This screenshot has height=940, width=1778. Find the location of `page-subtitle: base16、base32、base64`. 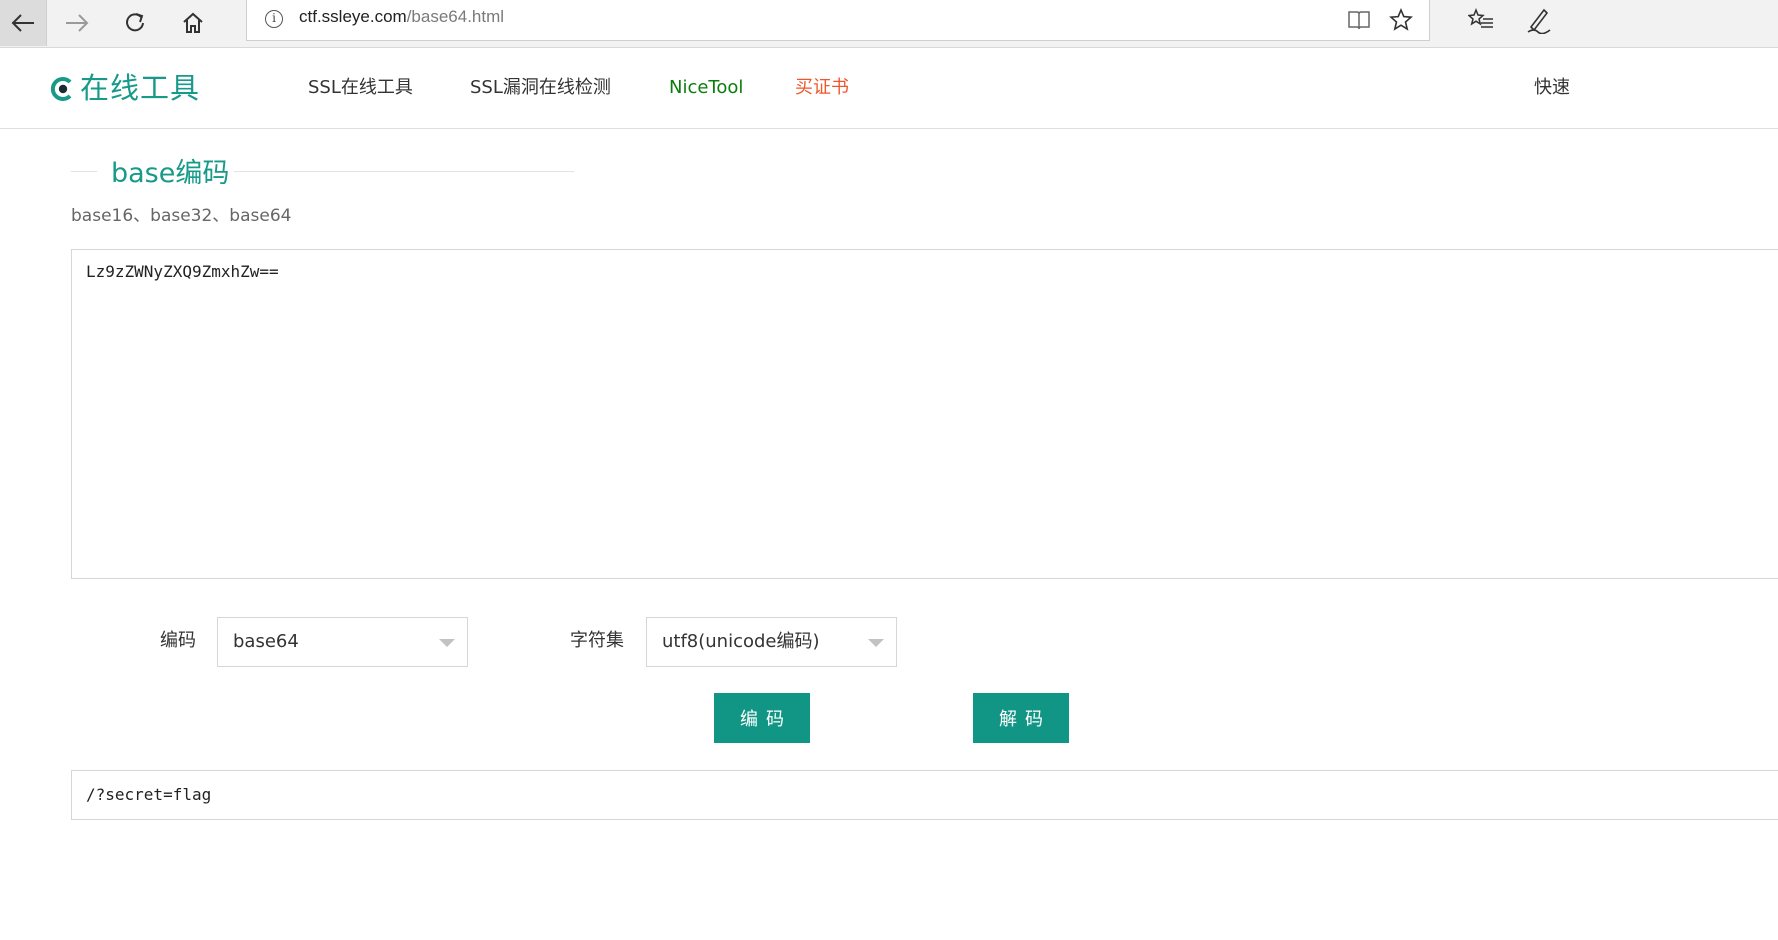

page-subtitle: base16、base32、base64 is located at coordinates (181, 216).